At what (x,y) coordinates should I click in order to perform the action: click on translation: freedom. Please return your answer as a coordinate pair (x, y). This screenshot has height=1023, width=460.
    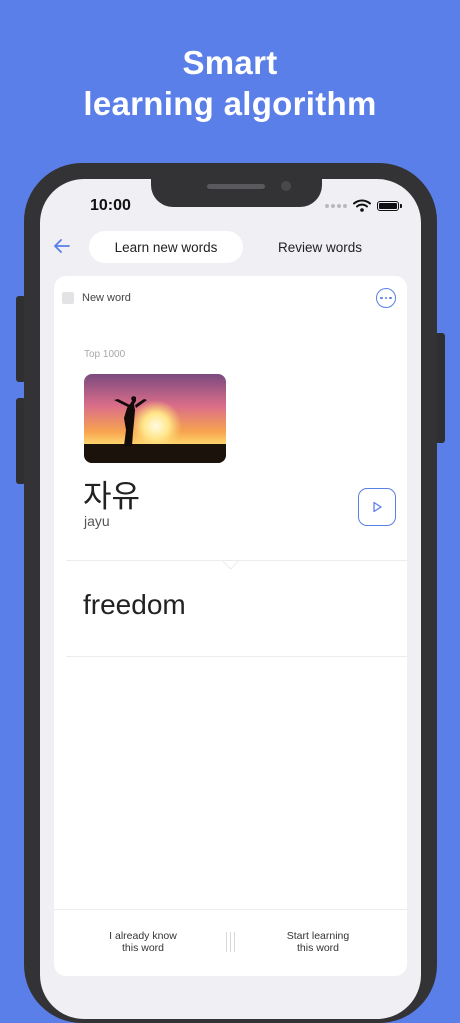
    Looking at the image, I should click on (134, 604).